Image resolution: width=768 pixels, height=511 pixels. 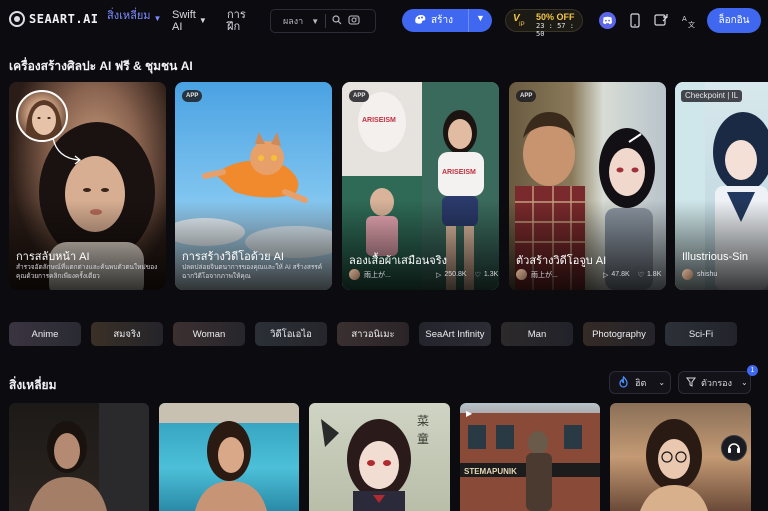 I want to click on card-meta: shishu, so click(x=699, y=274).